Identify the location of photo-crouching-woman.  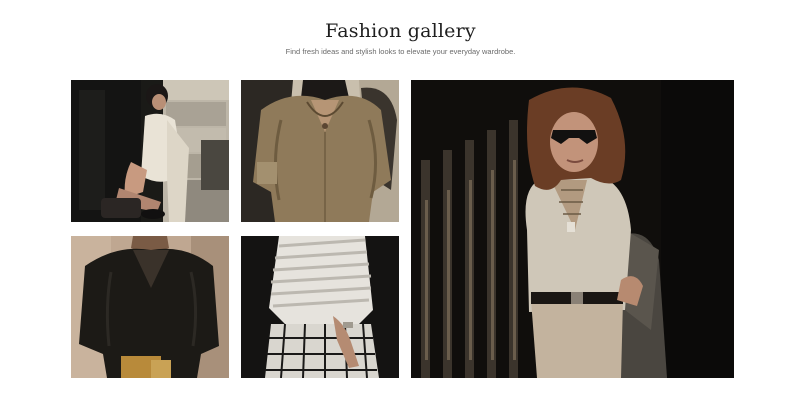
(150, 151).